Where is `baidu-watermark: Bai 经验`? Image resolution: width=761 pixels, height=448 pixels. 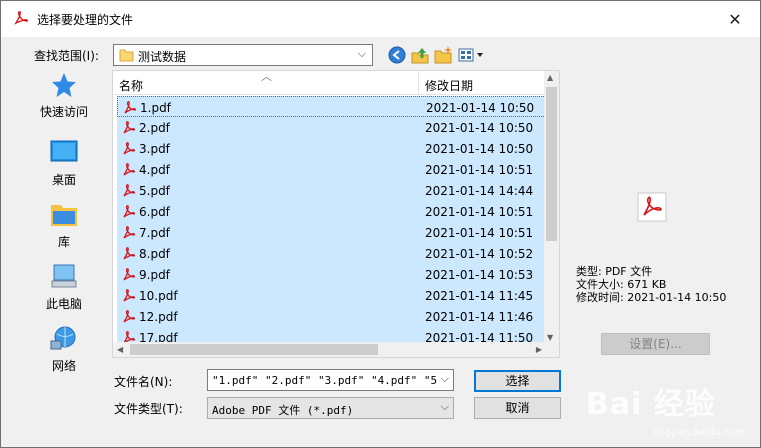 baidu-watermark: Bai 经验 is located at coordinates (651, 404).